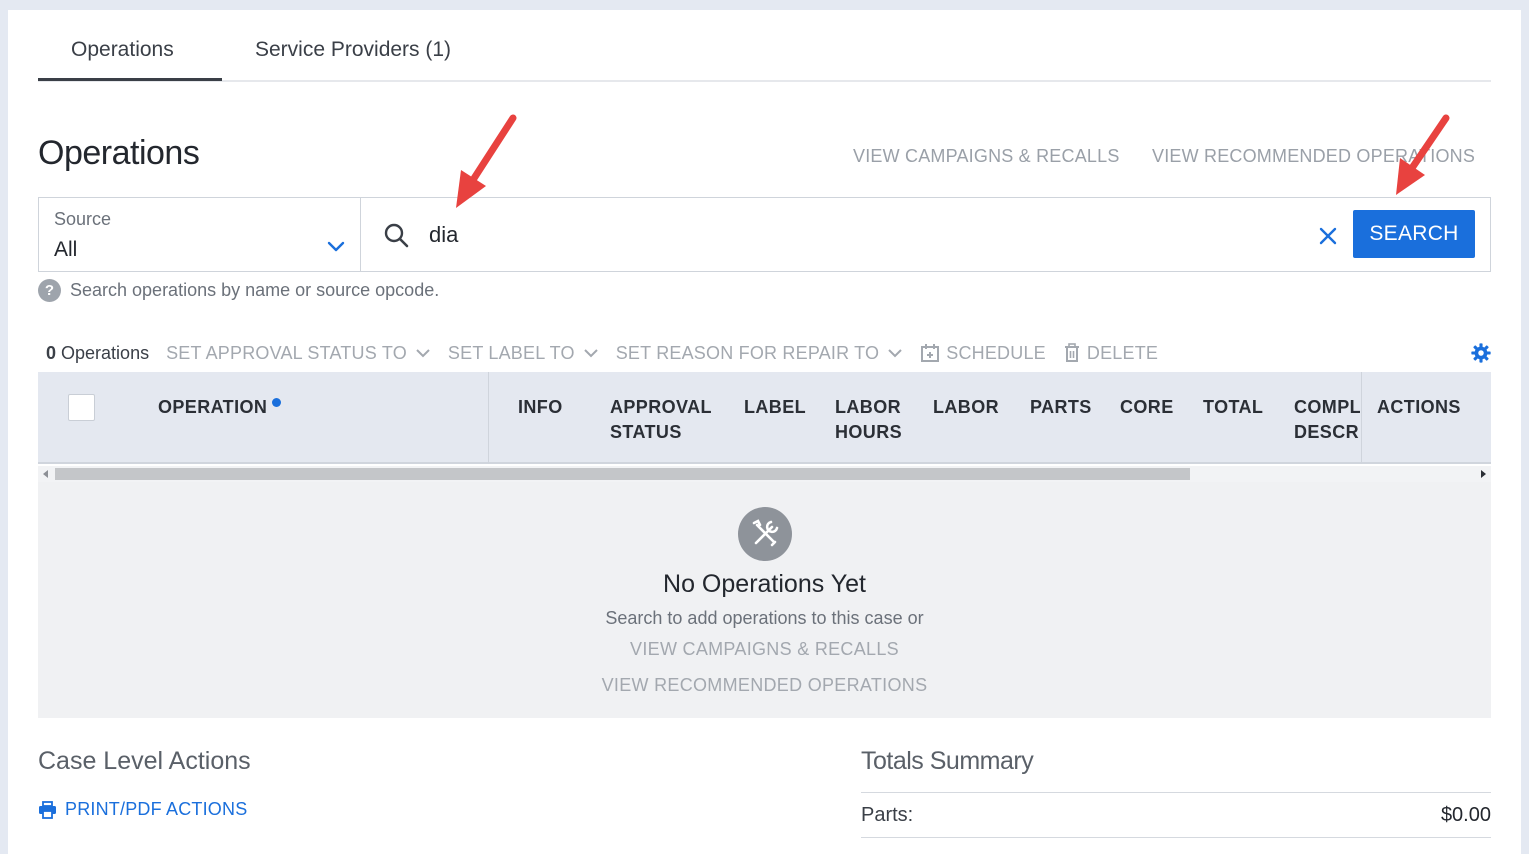 The image size is (1529, 854). Describe the element at coordinates (887, 815) in the screenshot. I see `totals-parts-label: Parts:` at that location.